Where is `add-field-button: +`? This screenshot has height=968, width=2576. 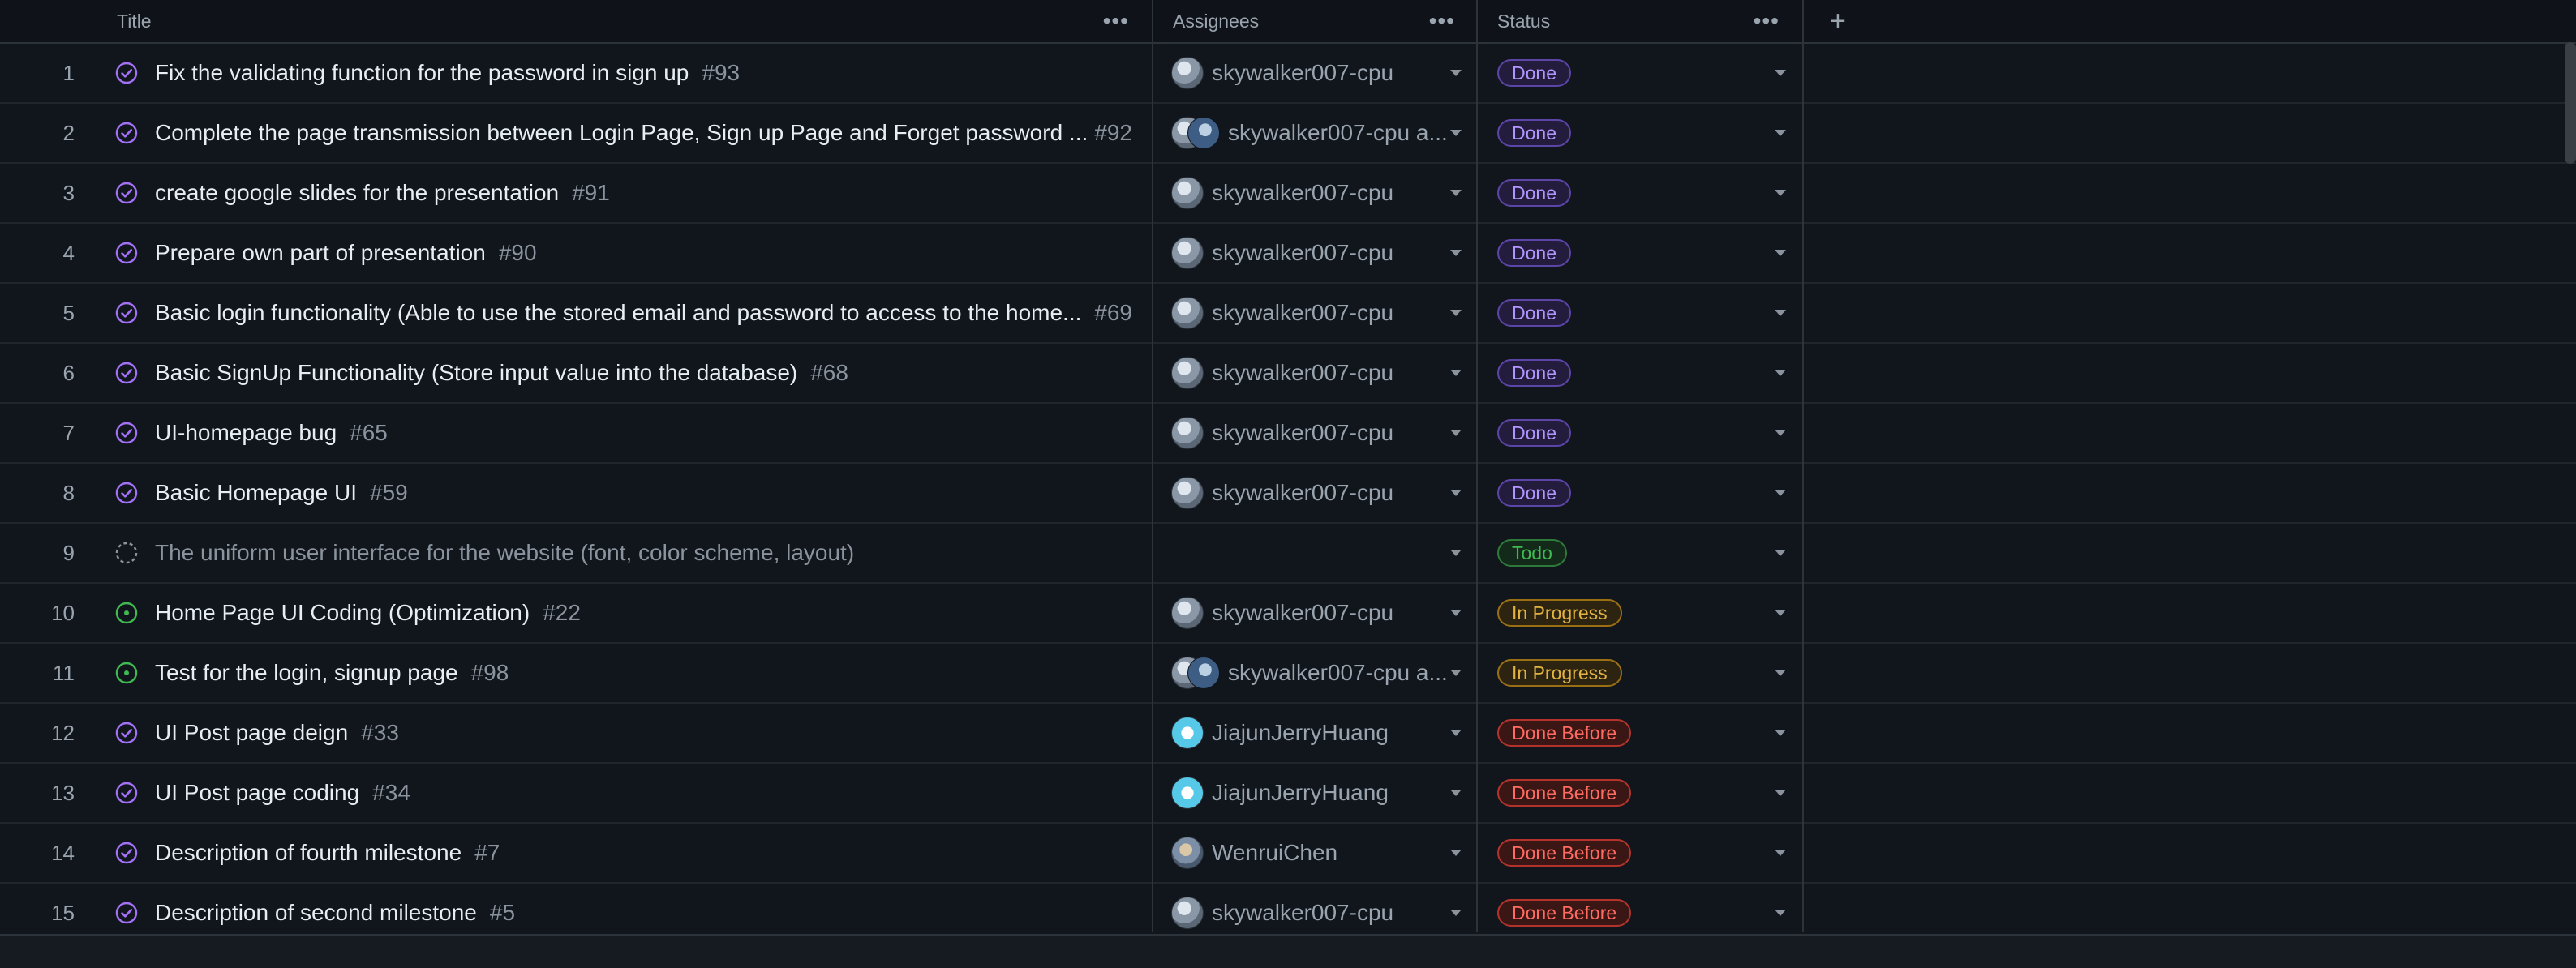 add-field-button: + is located at coordinates (1842, 21).